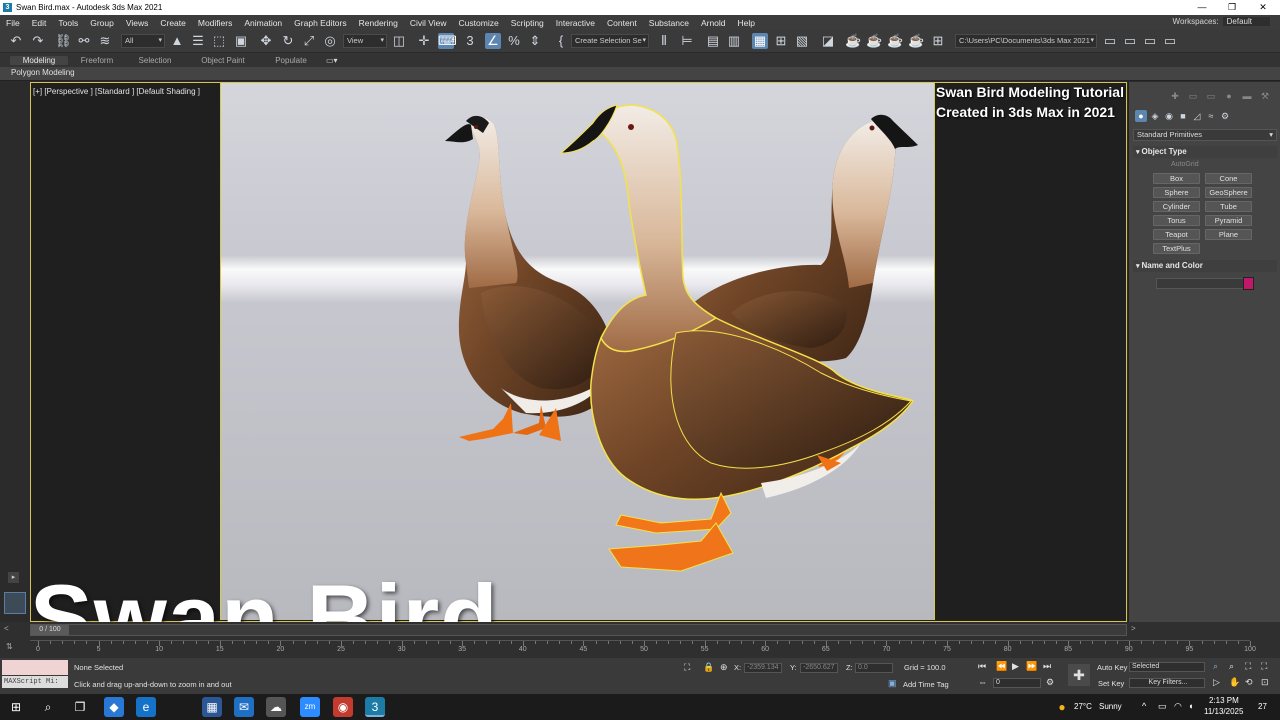 This screenshot has height=720, width=1280. What do you see at coordinates (1141, 116) in the screenshot?
I see `geometry-icon: ●` at bounding box center [1141, 116].